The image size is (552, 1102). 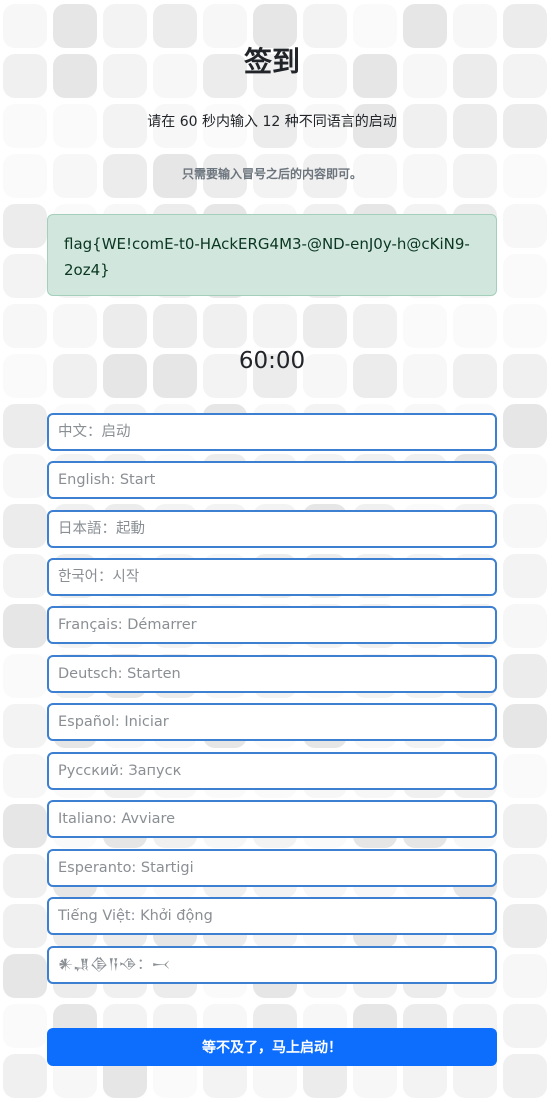 I want to click on input-spanish, so click(x=272, y=722).